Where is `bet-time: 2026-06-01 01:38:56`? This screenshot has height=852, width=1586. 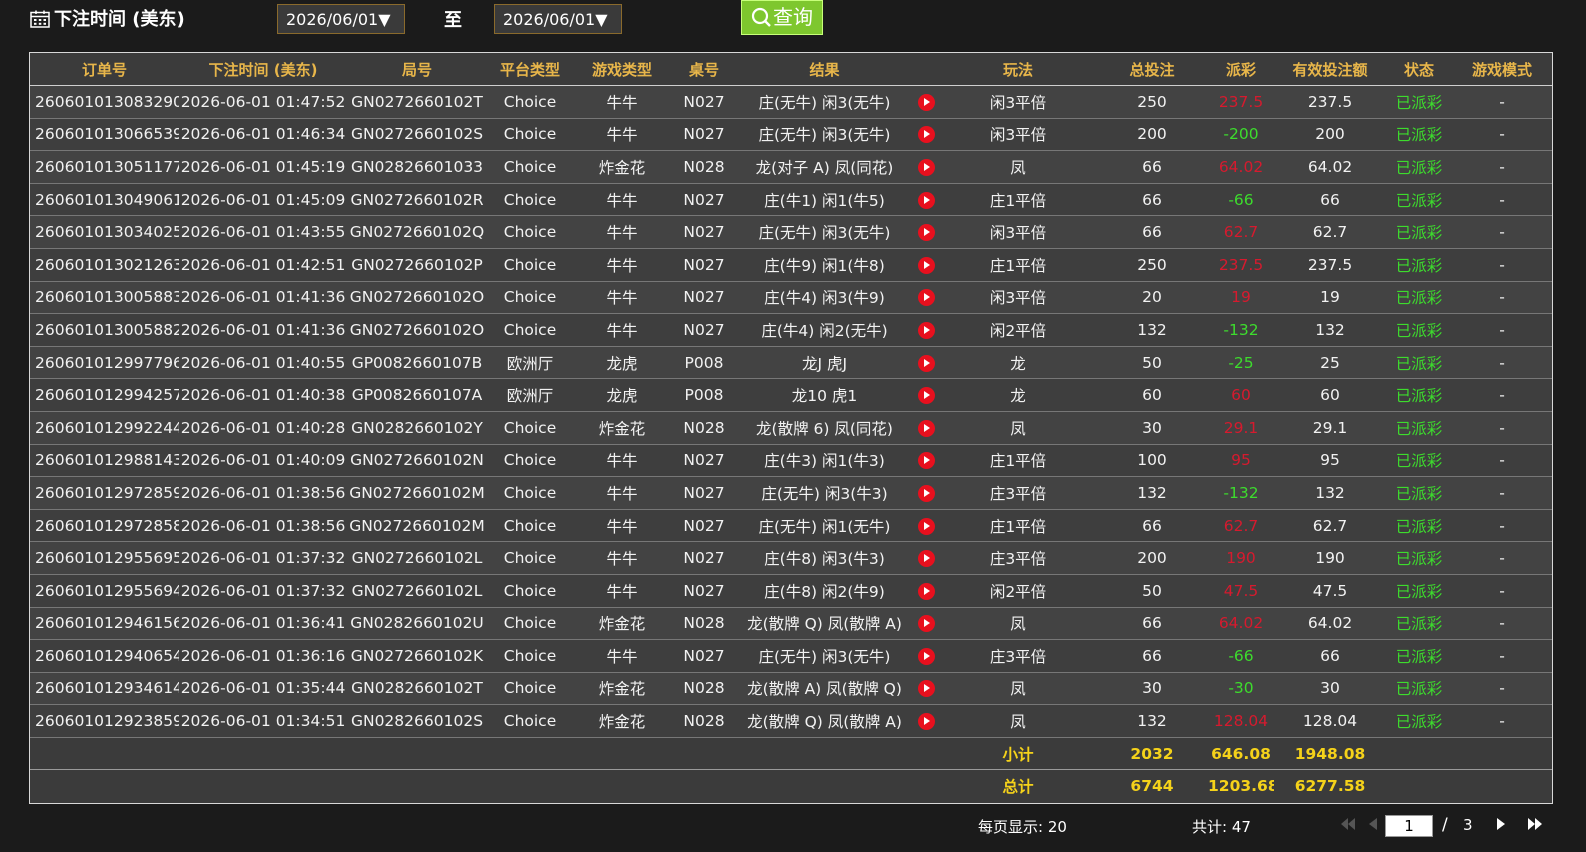
bet-time: 2026-06-01 01:38:56 is located at coordinates (263, 526).